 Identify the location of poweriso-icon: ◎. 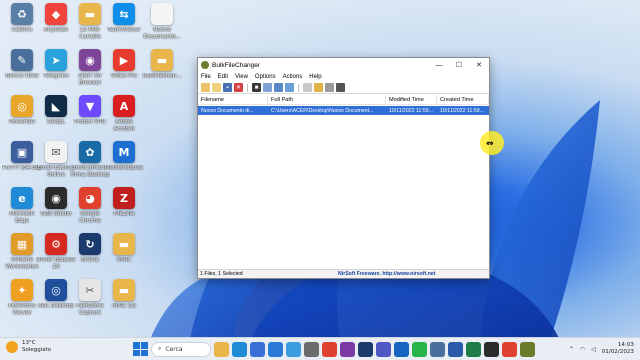
(22, 106).